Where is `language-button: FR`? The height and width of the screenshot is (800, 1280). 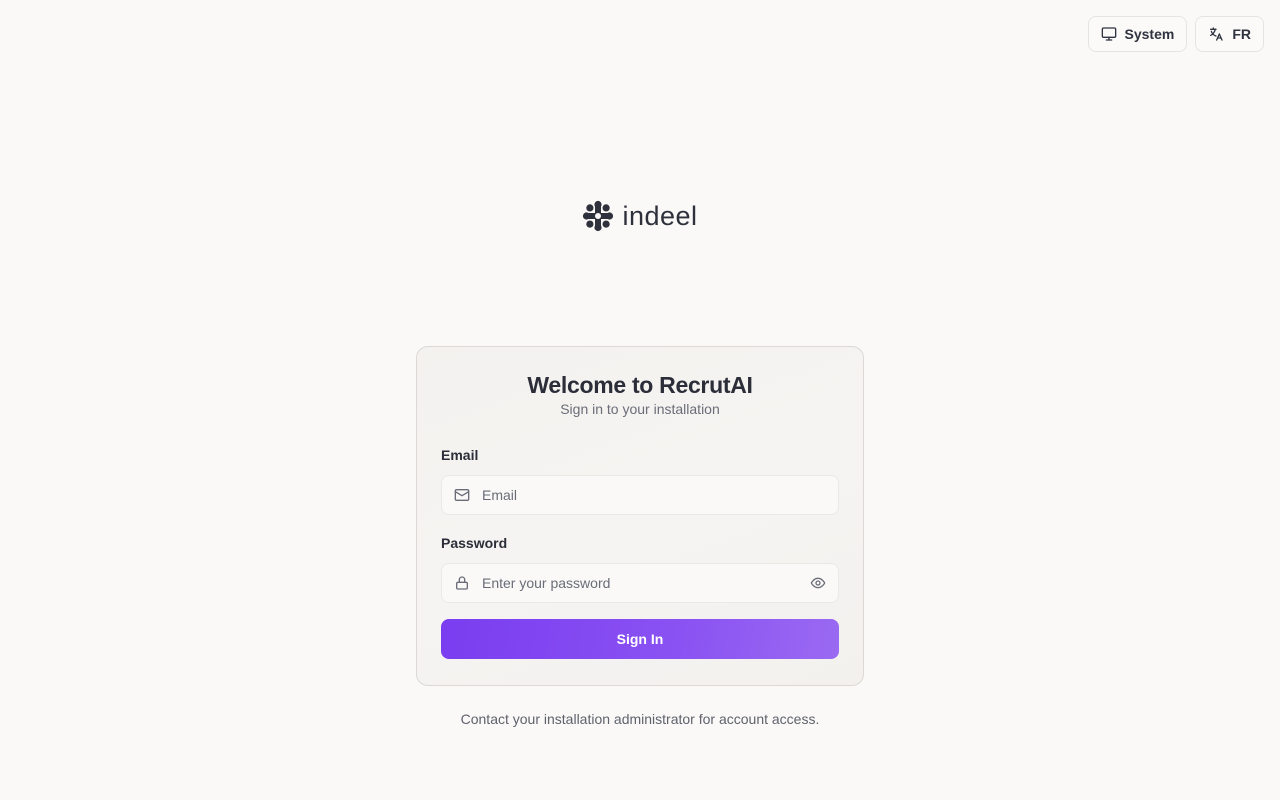
language-button: FR is located at coordinates (1229, 34).